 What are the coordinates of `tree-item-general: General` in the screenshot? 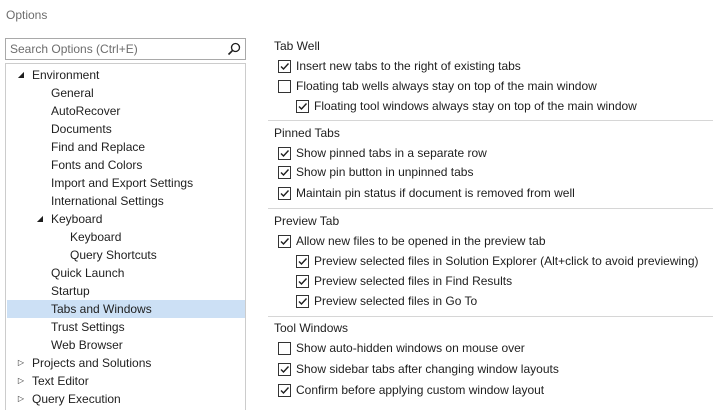 It's located at (126, 93).